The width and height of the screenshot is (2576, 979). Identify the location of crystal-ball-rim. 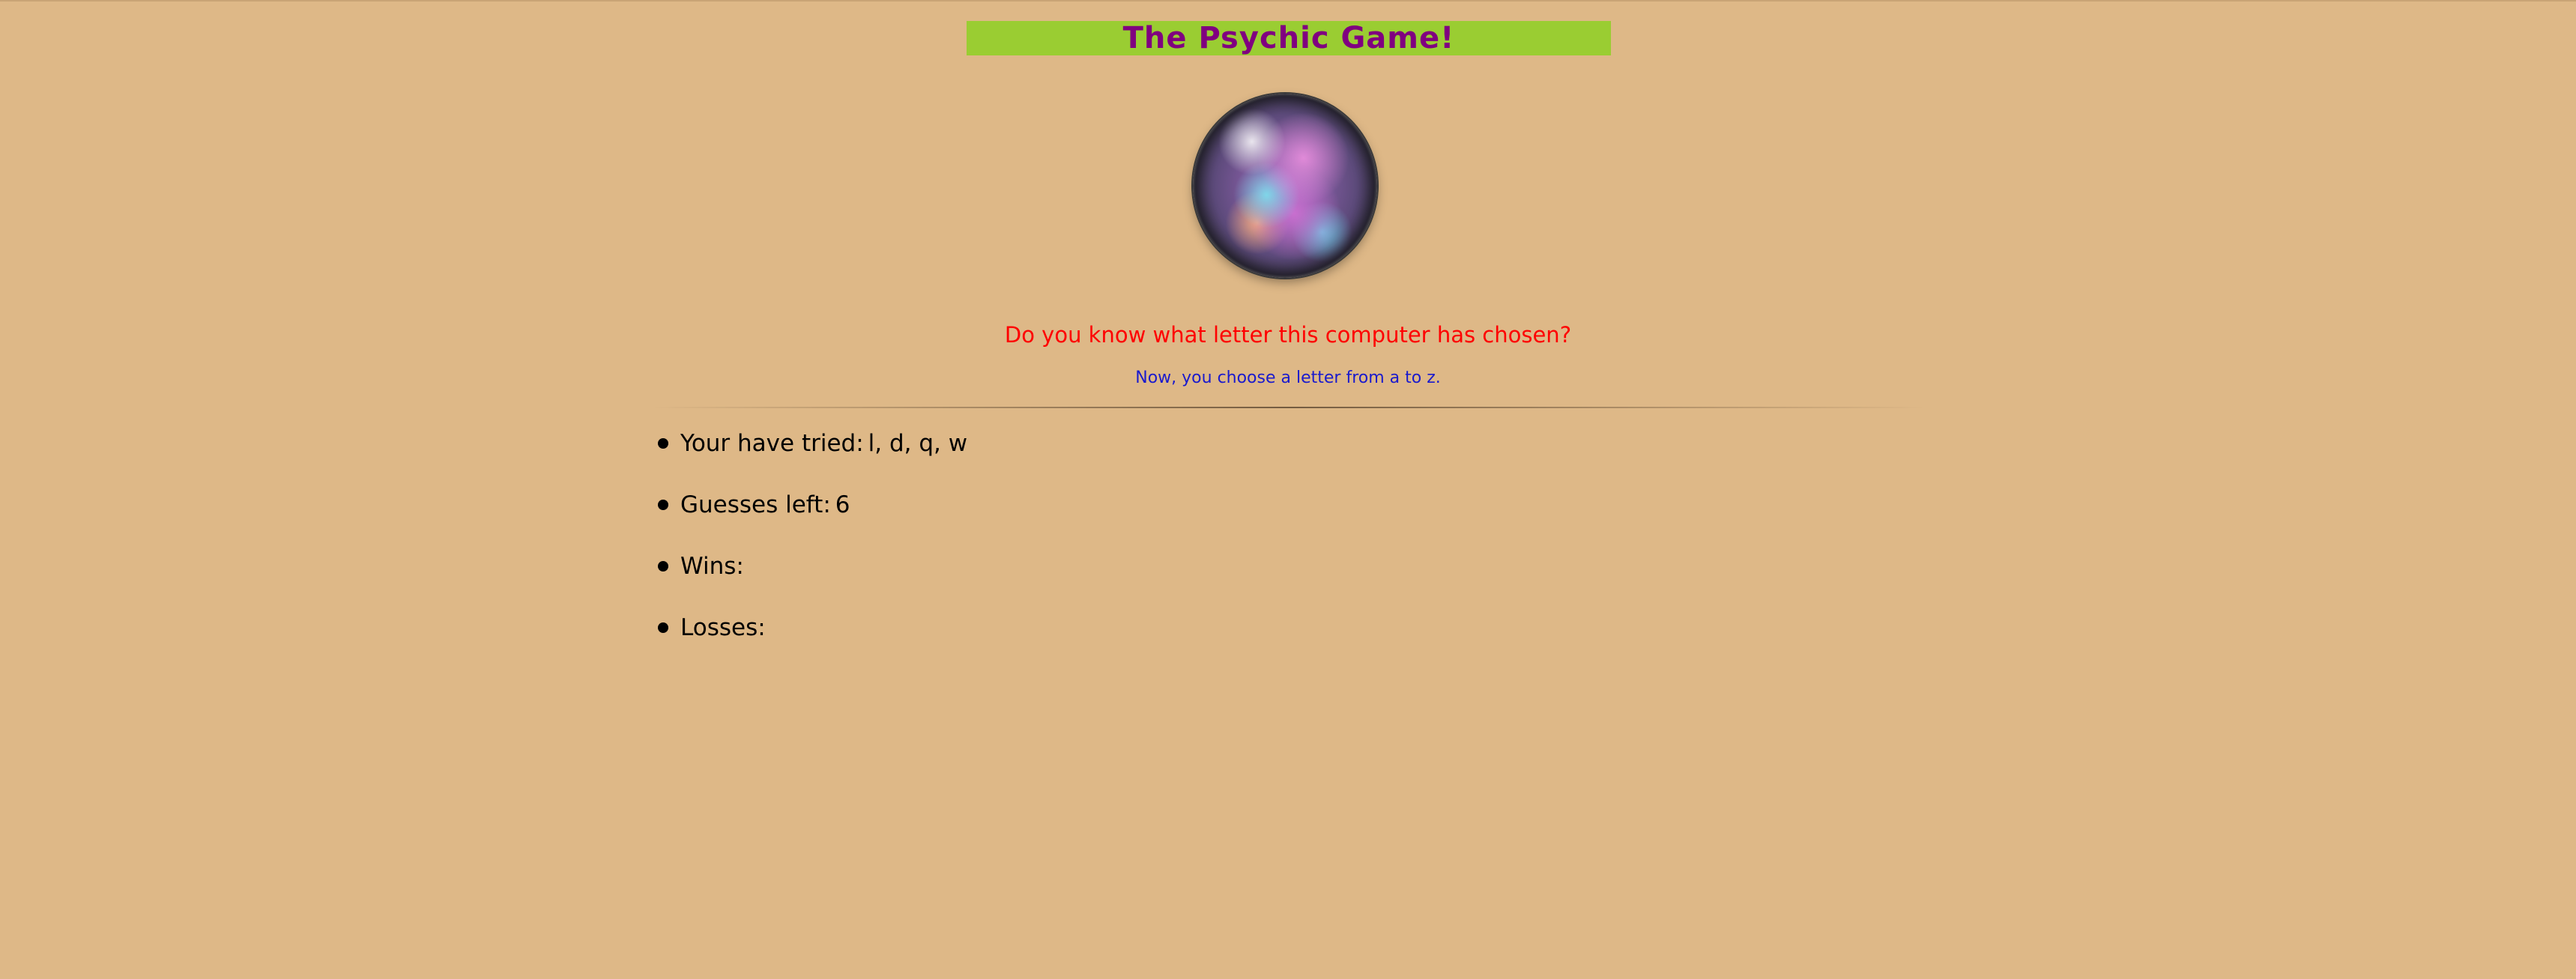
(1285, 186).